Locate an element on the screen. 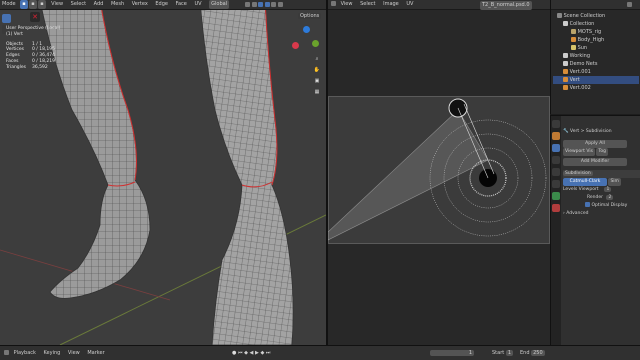  jump-start-icon: ⏮ is located at coordinates (240, 353).